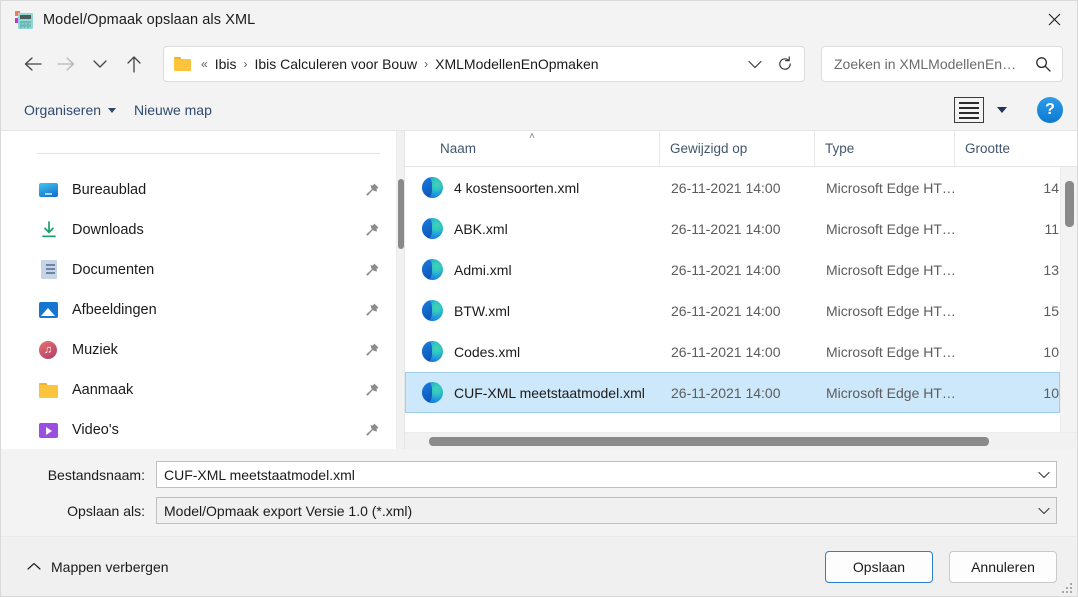  I want to click on resize-grip-icon, so click(1068, 587).